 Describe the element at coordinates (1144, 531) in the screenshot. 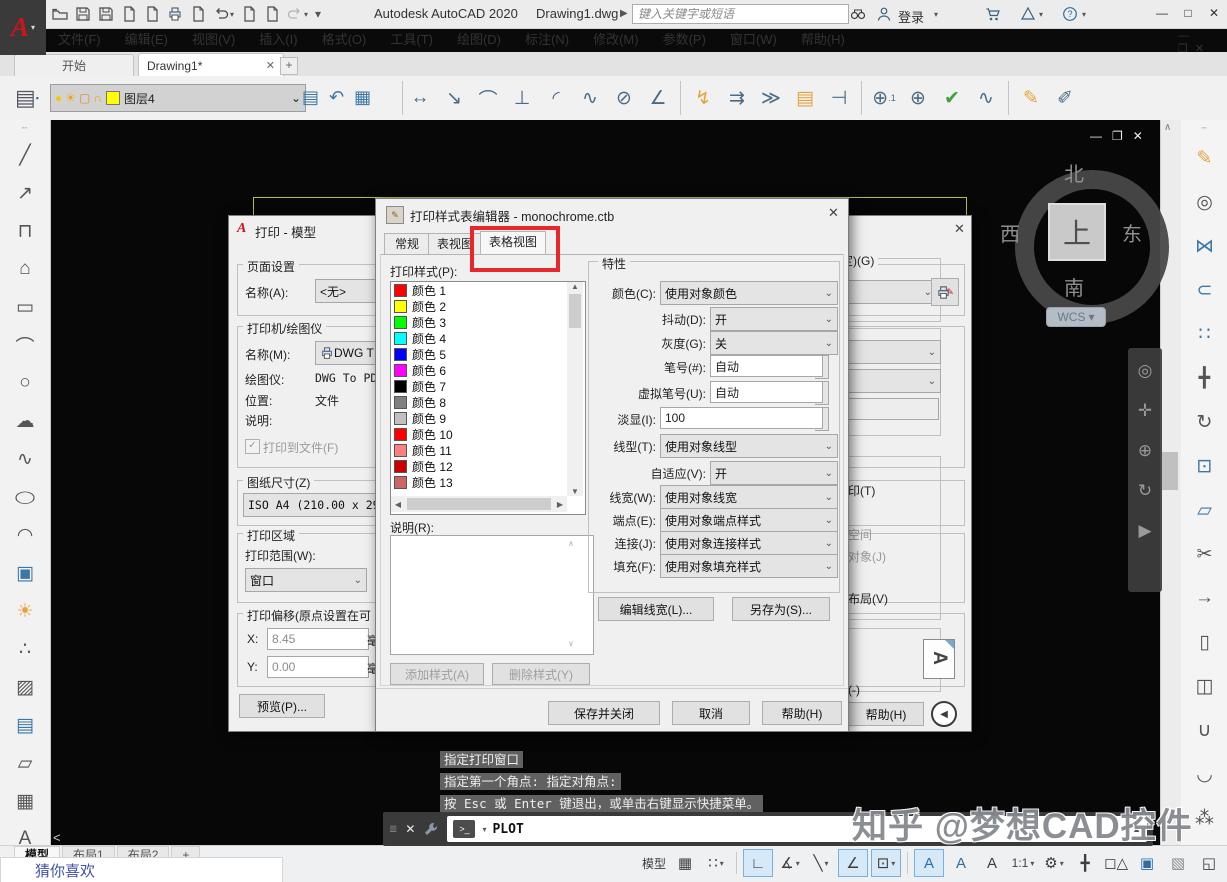

I see `show-motion-icon: ▶` at that location.